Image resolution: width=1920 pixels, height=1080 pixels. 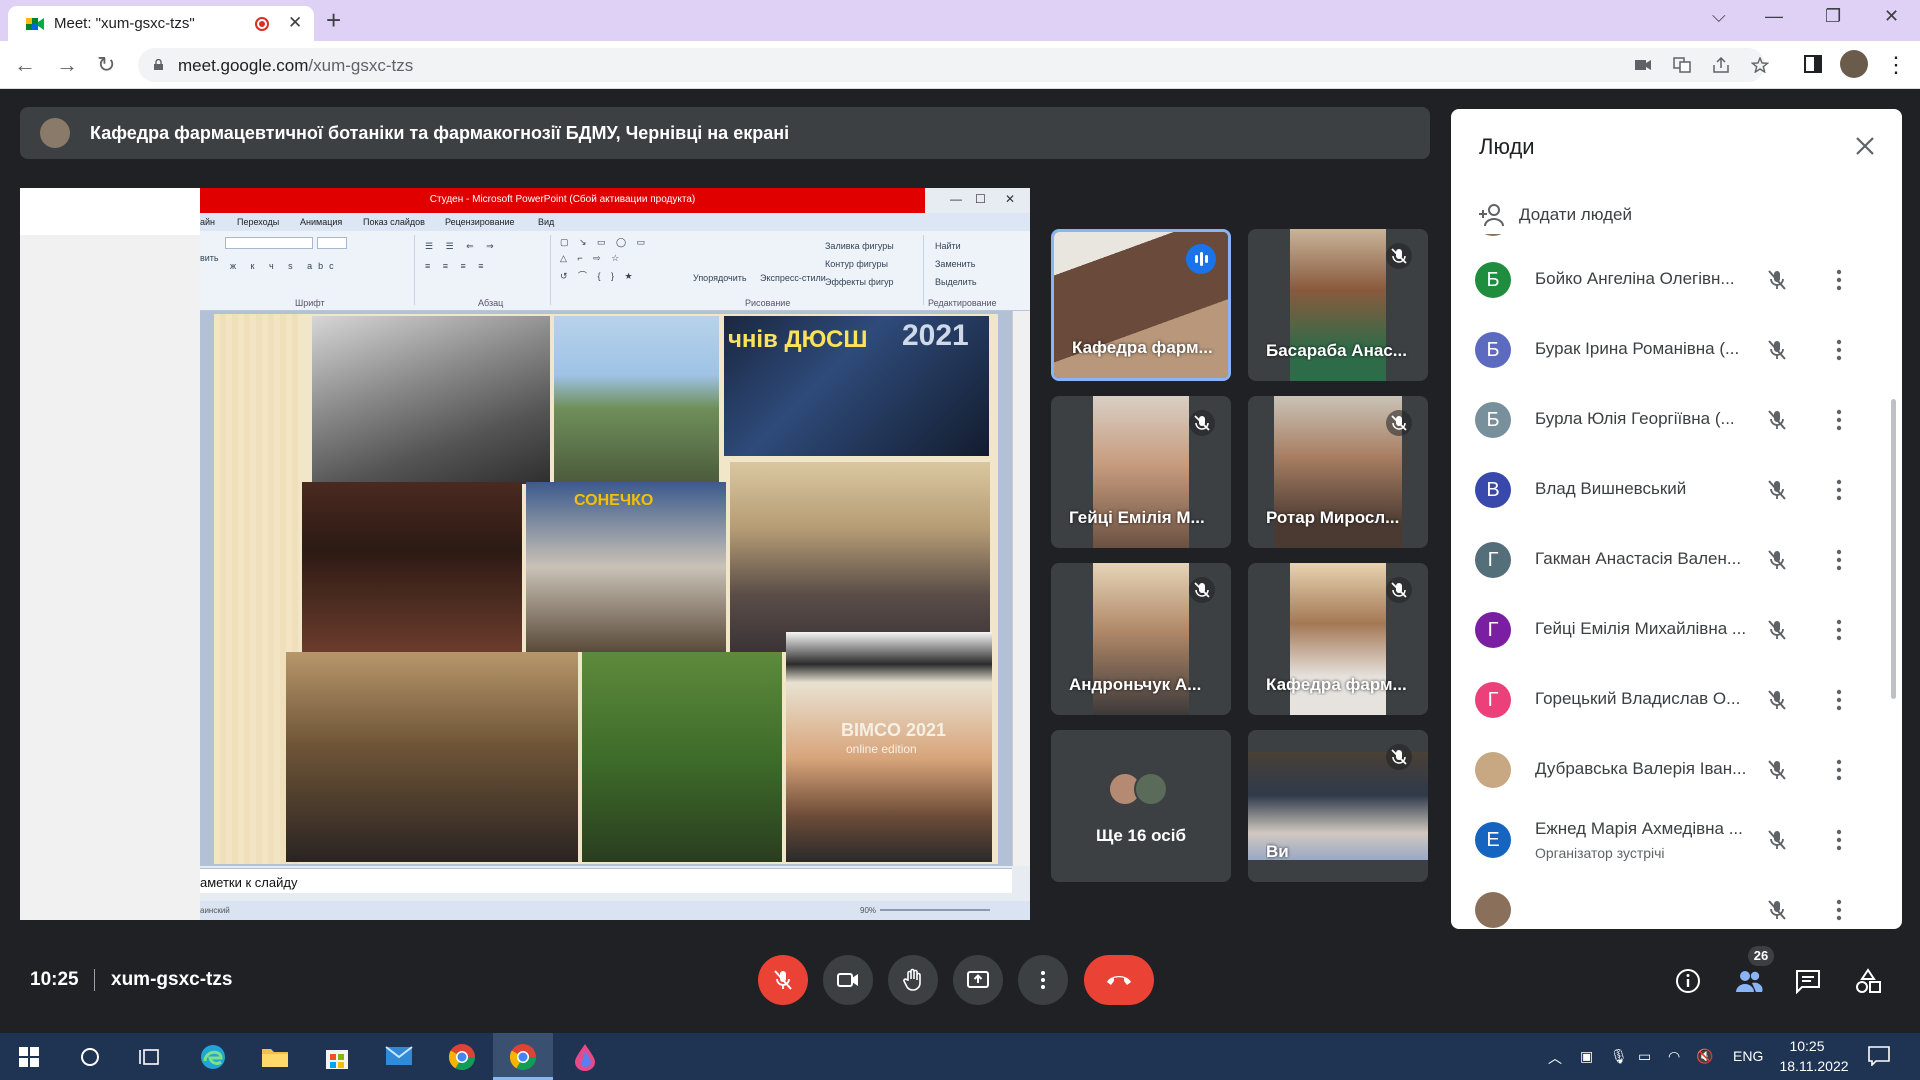 What do you see at coordinates (161, 23) in the screenshot?
I see `browser-tab: Meet: "xum-gsxc-tzs" ✕` at bounding box center [161, 23].